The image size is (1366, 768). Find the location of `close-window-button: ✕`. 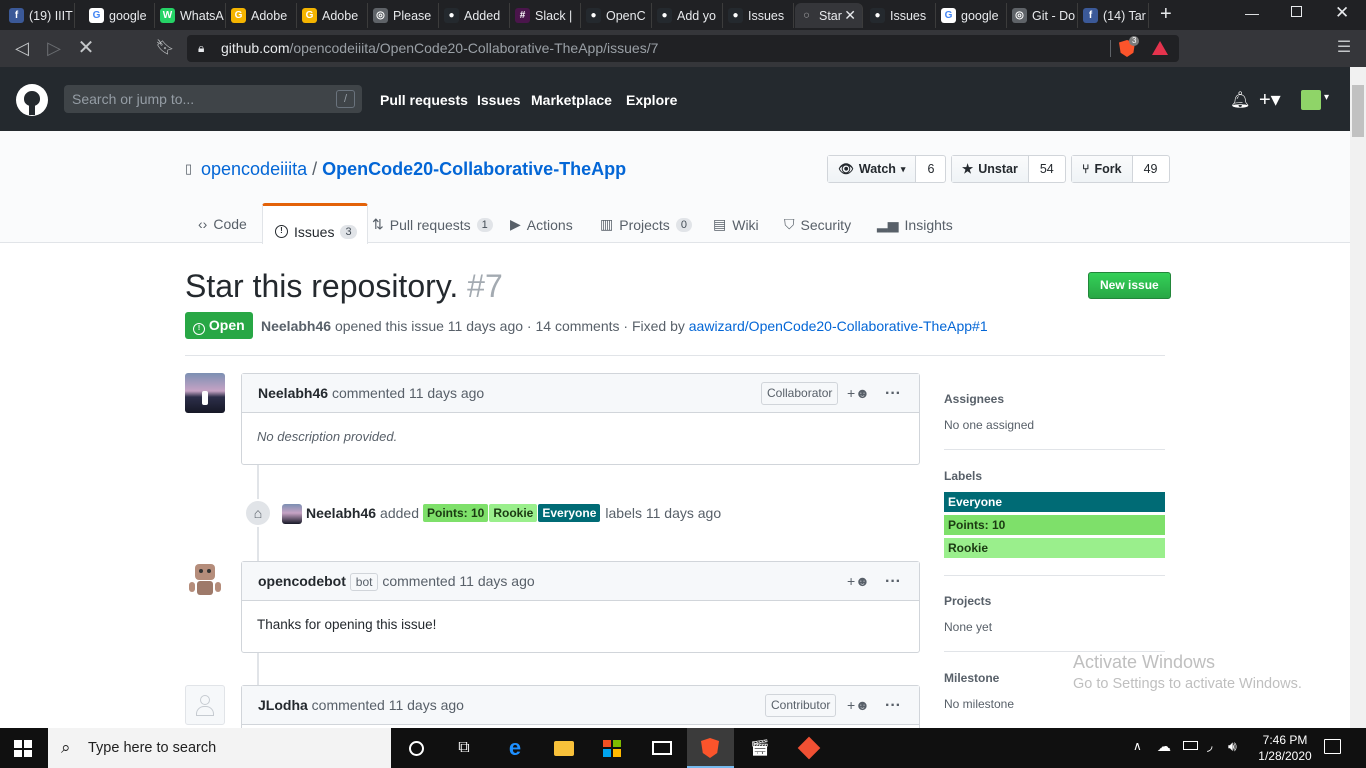

close-window-button: ✕ is located at coordinates (1342, 13).